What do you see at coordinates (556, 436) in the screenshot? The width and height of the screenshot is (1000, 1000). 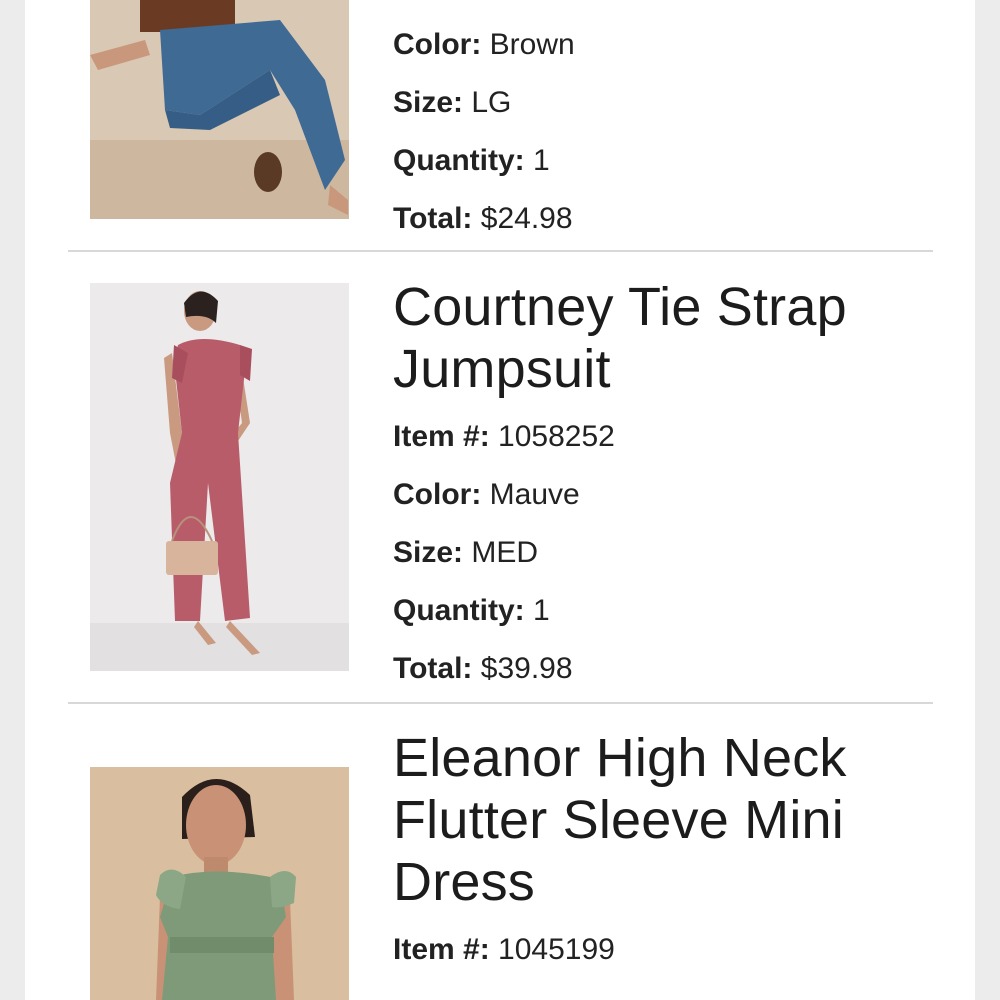 I see `item-number-value: 1058252` at bounding box center [556, 436].